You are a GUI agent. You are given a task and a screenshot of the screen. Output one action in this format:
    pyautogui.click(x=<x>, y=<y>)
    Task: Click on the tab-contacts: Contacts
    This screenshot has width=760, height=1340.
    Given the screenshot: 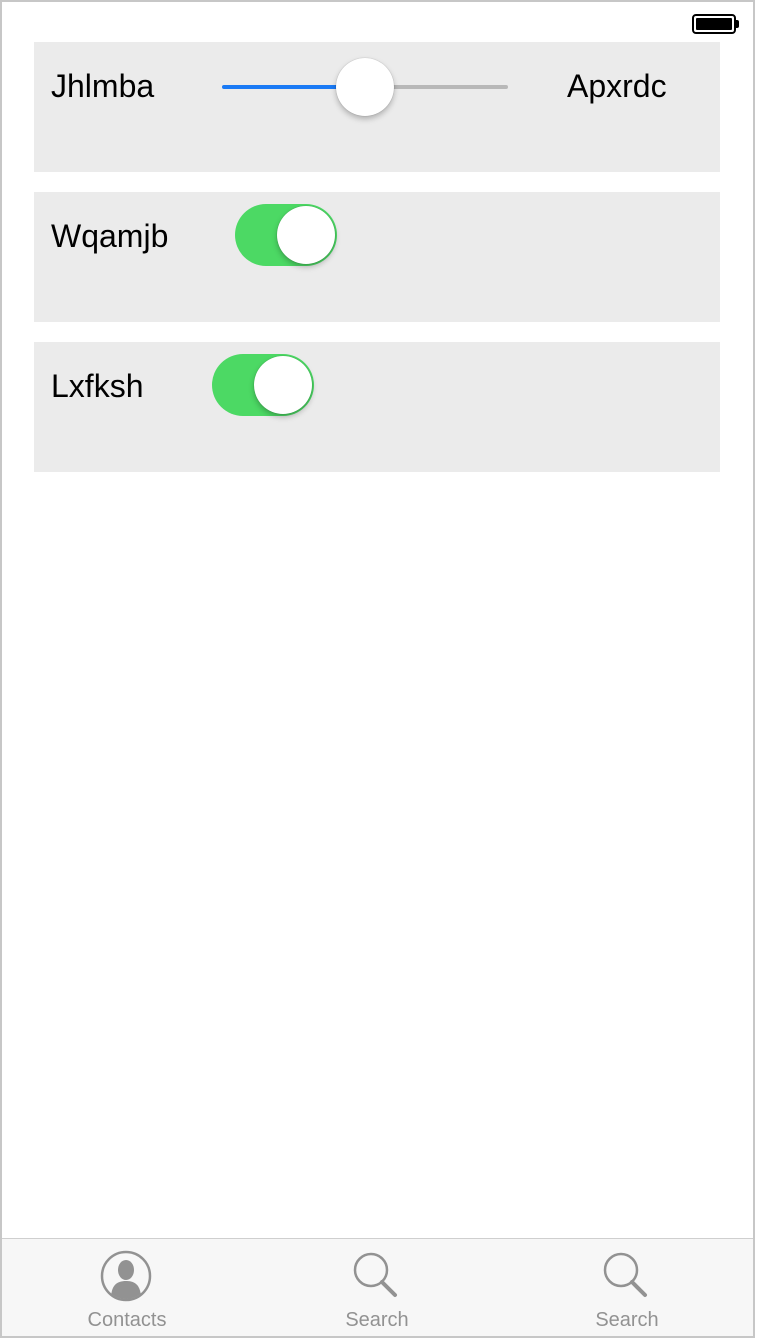 What is the action you would take?
    pyautogui.click(x=127, y=1287)
    